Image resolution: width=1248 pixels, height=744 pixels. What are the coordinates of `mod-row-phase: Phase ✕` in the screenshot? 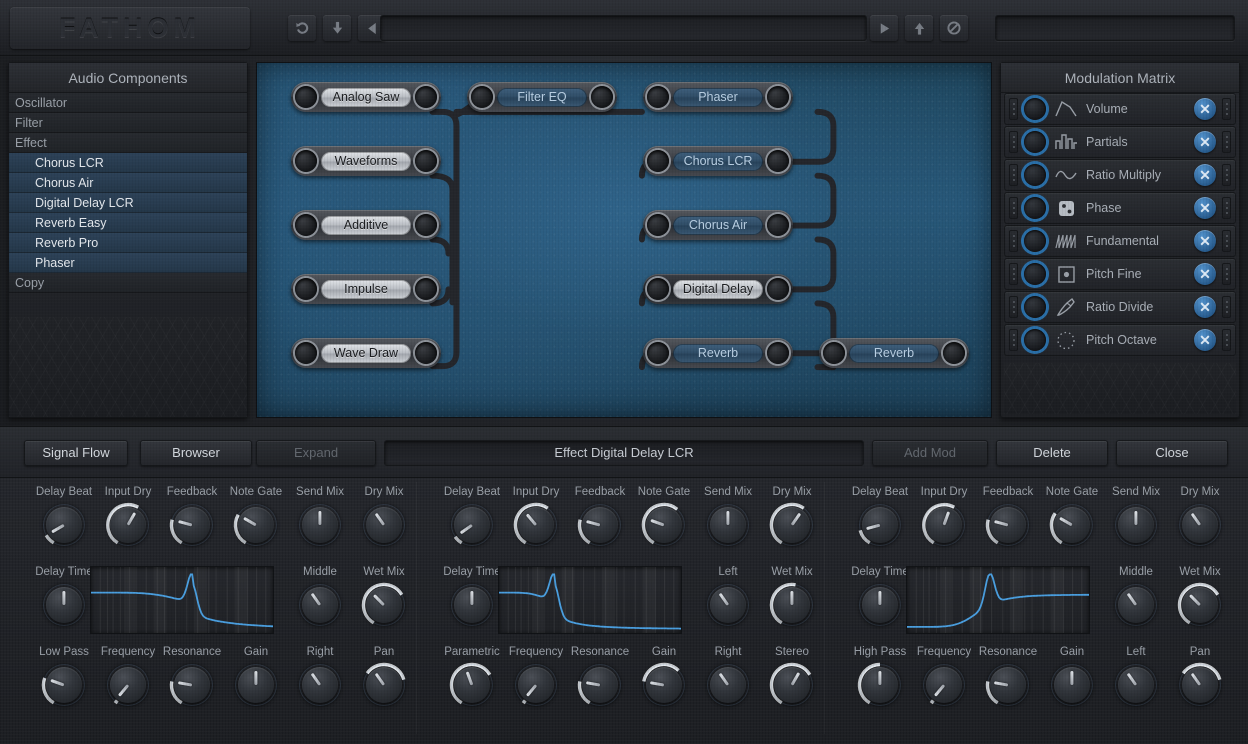 It's located at (1120, 208).